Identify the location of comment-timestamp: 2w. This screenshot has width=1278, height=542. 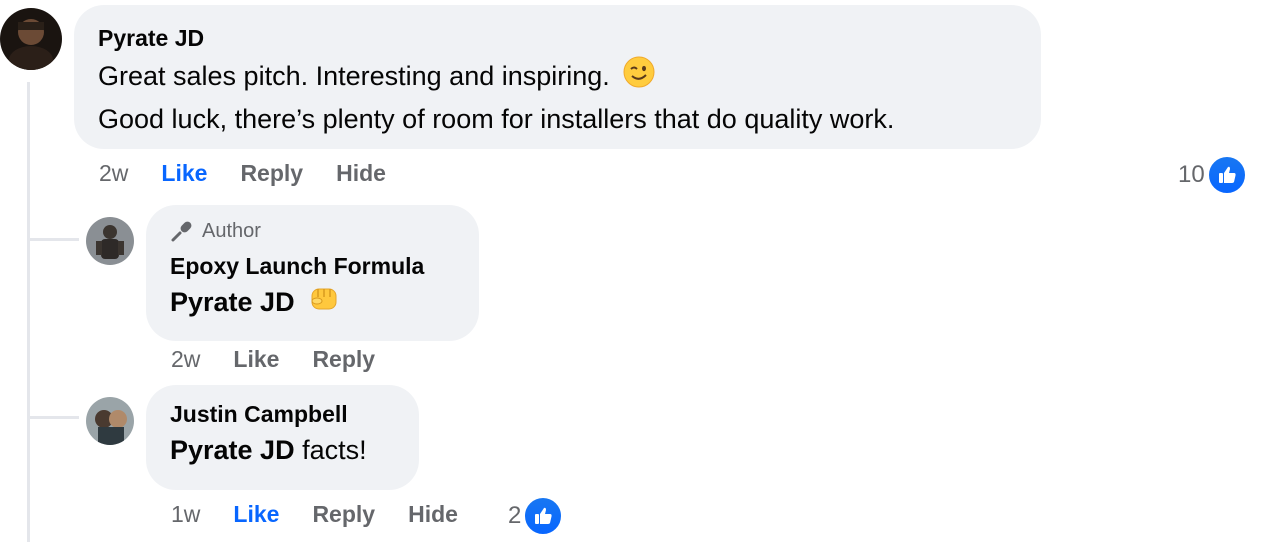
(113, 173).